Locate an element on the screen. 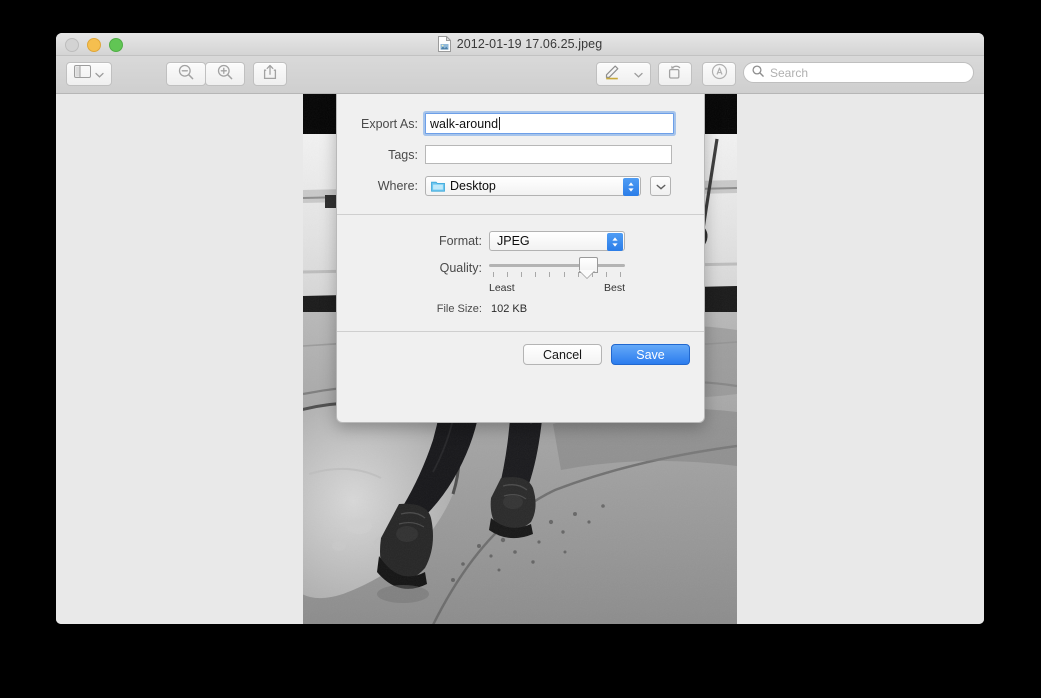 Image resolution: width=1041 pixels, height=698 pixels. window-title-group: 2012-01-19 17.06.25.jpeg is located at coordinates (520, 44).